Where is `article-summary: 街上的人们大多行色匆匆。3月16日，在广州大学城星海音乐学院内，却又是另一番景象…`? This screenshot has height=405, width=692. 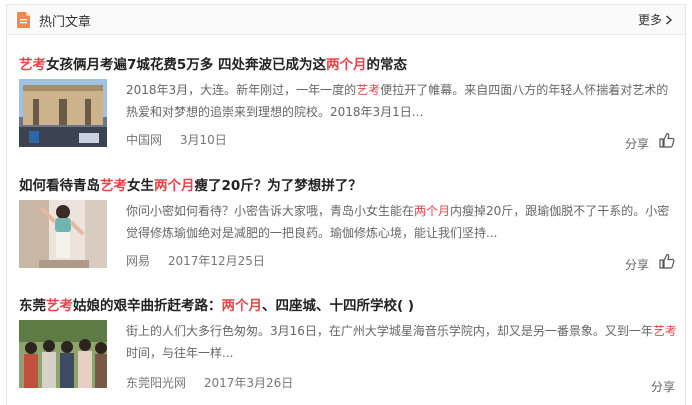
article-summary: 街上的人们大多行色匆匆。3月16日，在广州大学城星海音乐学院内，却又是另一番景象… is located at coordinates (402, 342).